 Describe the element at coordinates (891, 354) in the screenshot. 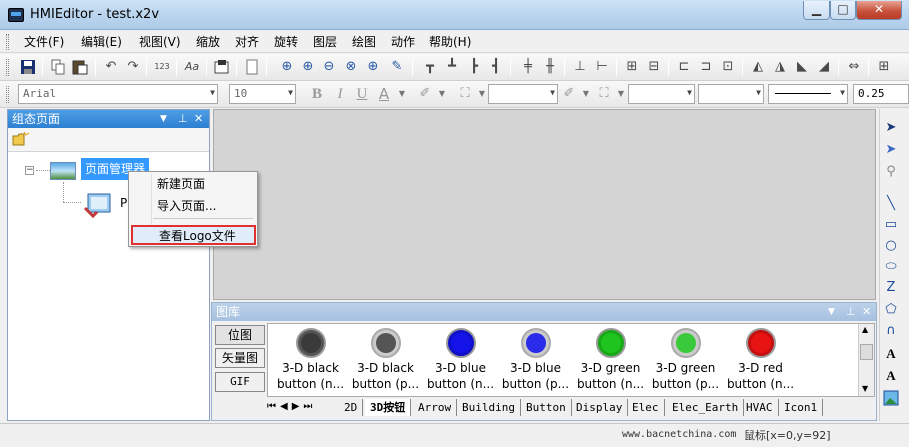

I see `text-tool-icon: A` at that location.